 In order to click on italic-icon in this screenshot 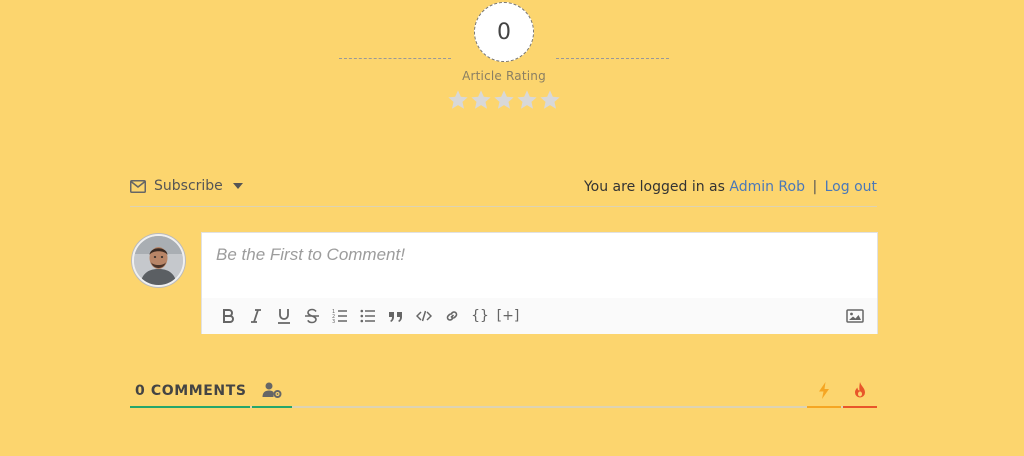, I will do `click(256, 316)`.